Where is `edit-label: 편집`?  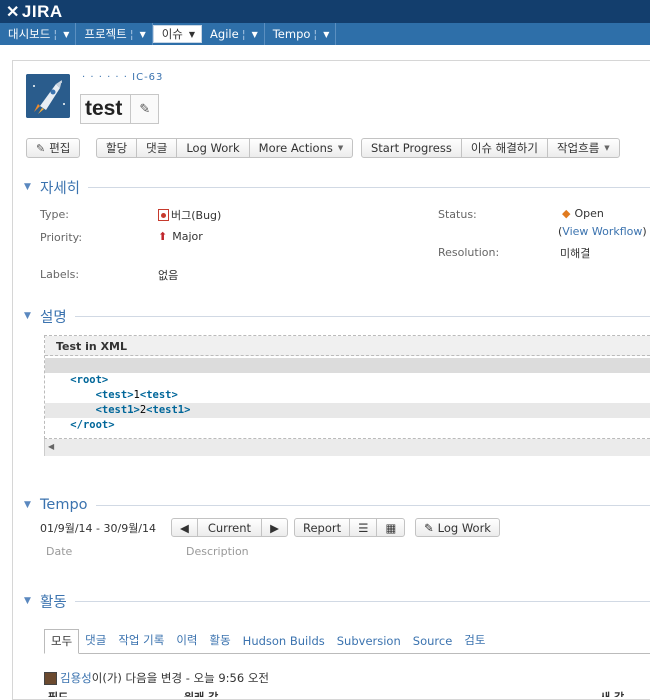 edit-label: 편집 is located at coordinates (60, 148).